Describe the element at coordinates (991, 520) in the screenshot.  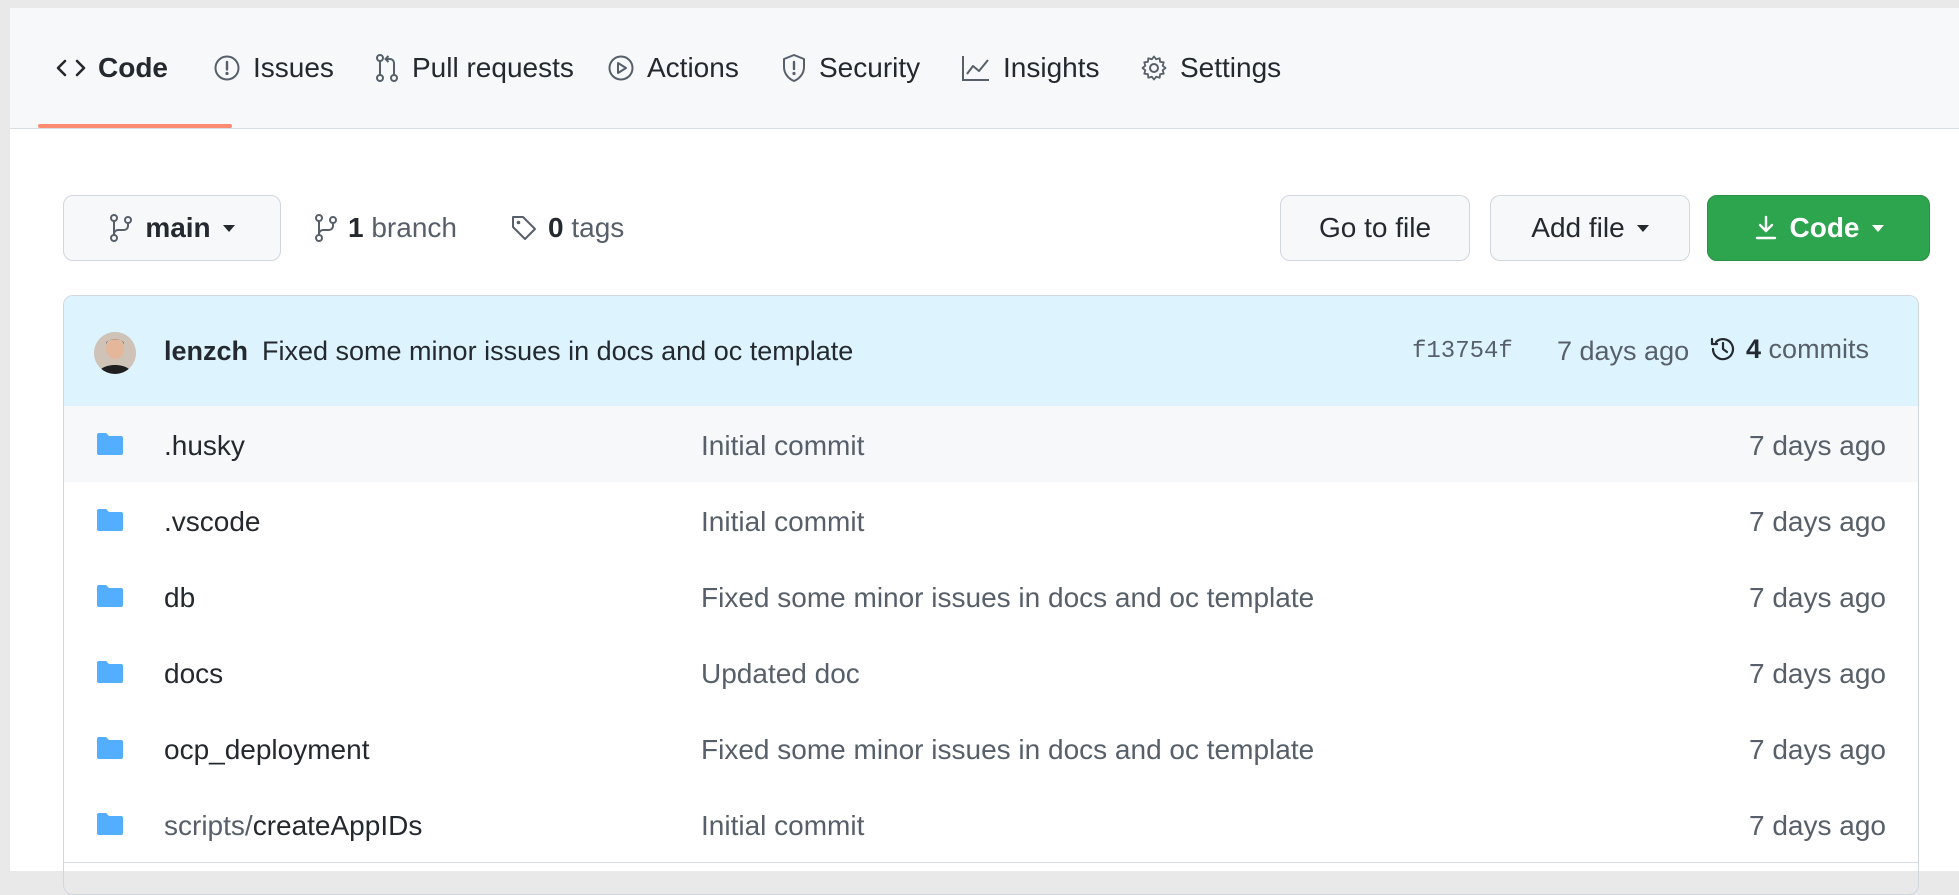
I see `file-row: .vscode Initial commit 7 days ago` at that location.